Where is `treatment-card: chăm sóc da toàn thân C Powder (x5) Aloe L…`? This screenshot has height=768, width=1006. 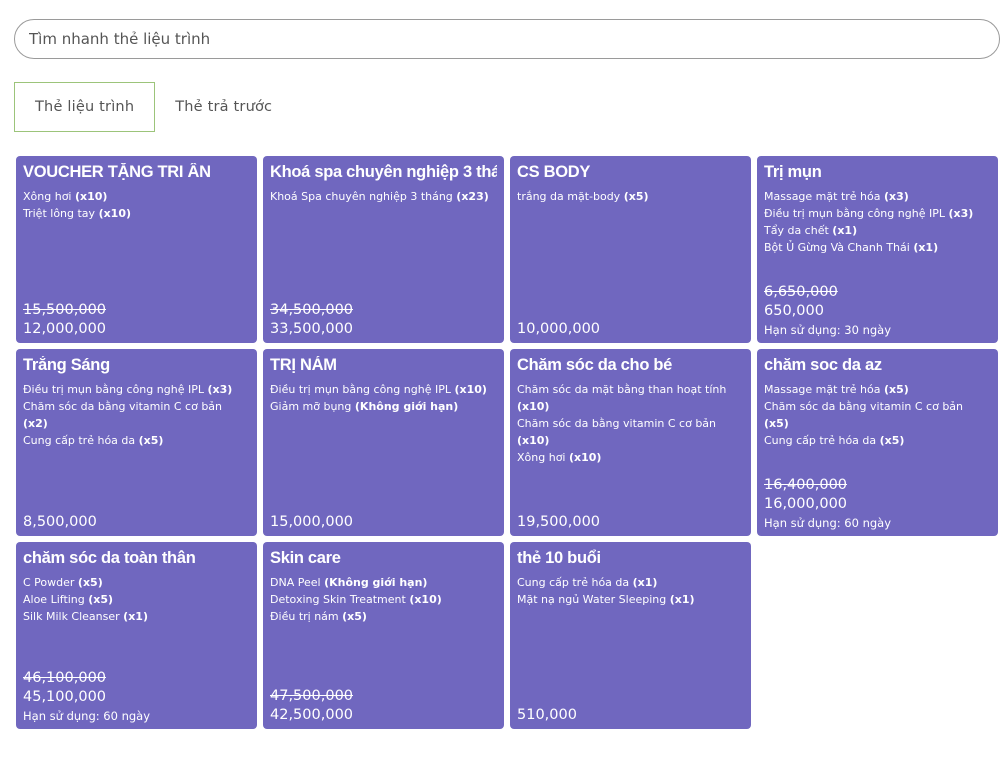
treatment-card: chăm sóc da toàn thân C Powder (x5) Aloe L… is located at coordinates (136, 635).